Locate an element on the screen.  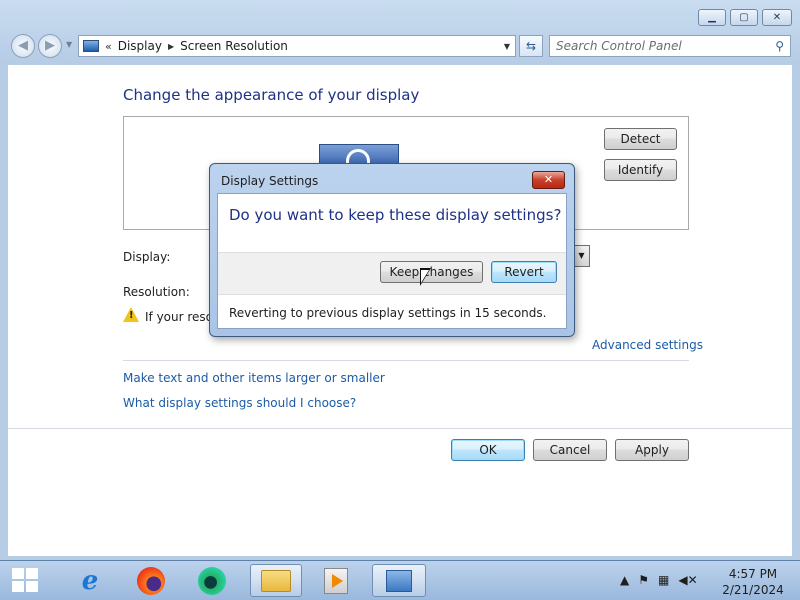
clock-date: 2/21/2024 is located at coordinates (753, 590).